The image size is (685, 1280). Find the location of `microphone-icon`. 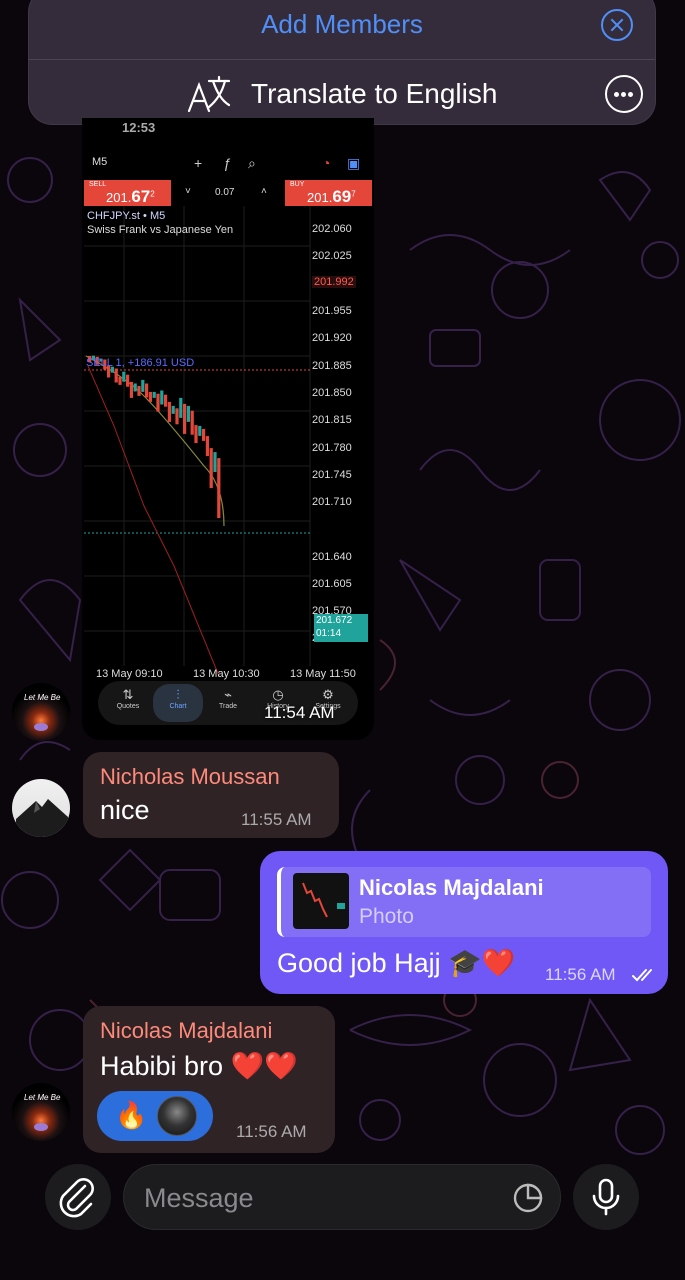

microphone-icon is located at coordinates (606, 1197).